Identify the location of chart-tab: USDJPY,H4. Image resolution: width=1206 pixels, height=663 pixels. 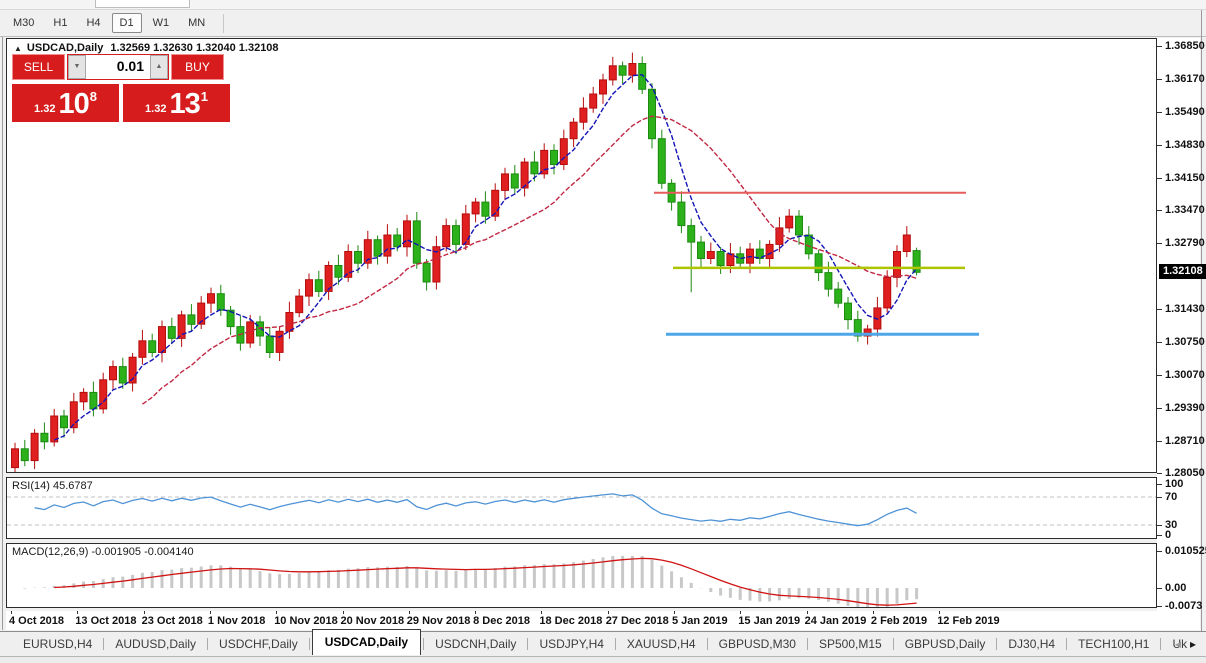
(571, 644).